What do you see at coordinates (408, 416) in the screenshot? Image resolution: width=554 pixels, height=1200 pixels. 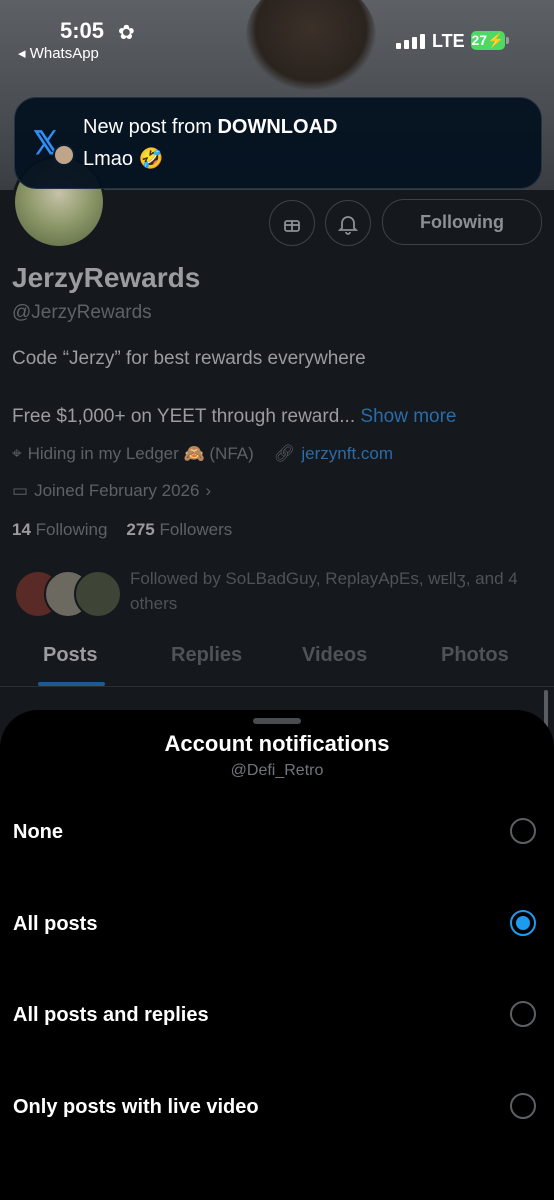 I see `show-more-link: Show more` at bounding box center [408, 416].